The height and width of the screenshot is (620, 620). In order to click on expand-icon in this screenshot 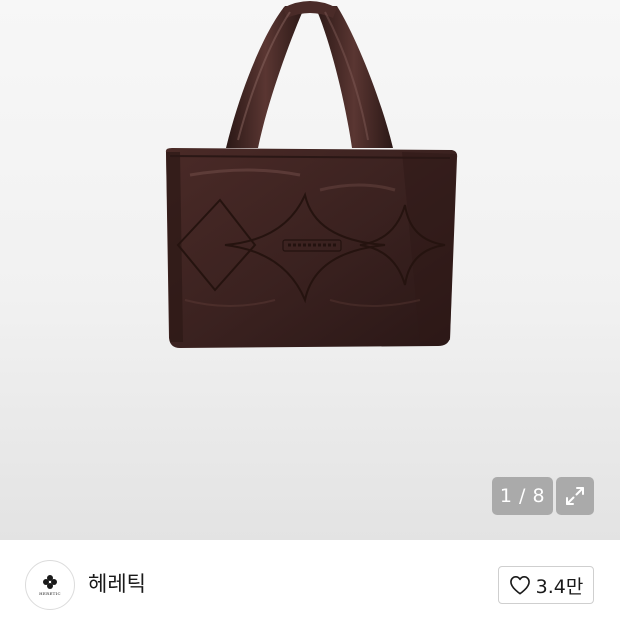, I will do `click(575, 496)`.